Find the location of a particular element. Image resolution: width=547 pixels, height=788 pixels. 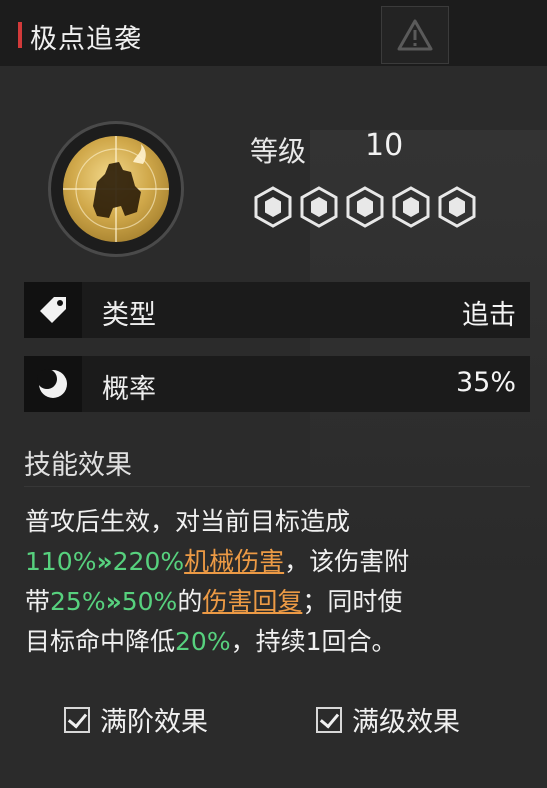

tag-icon is located at coordinates (53, 310).